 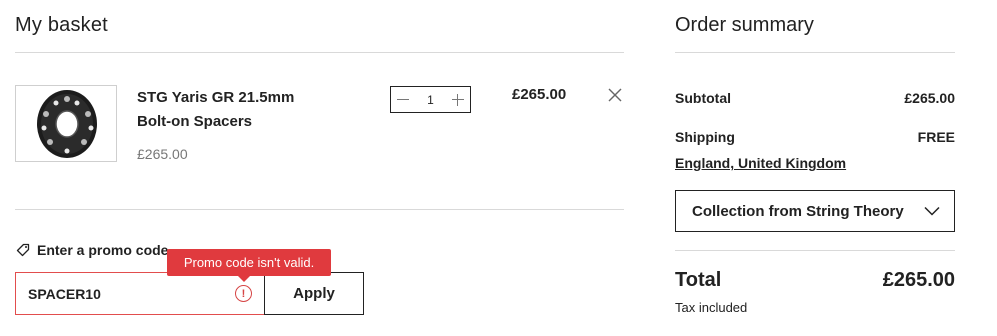 I want to click on tag-icon, so click(x=23, y=250).